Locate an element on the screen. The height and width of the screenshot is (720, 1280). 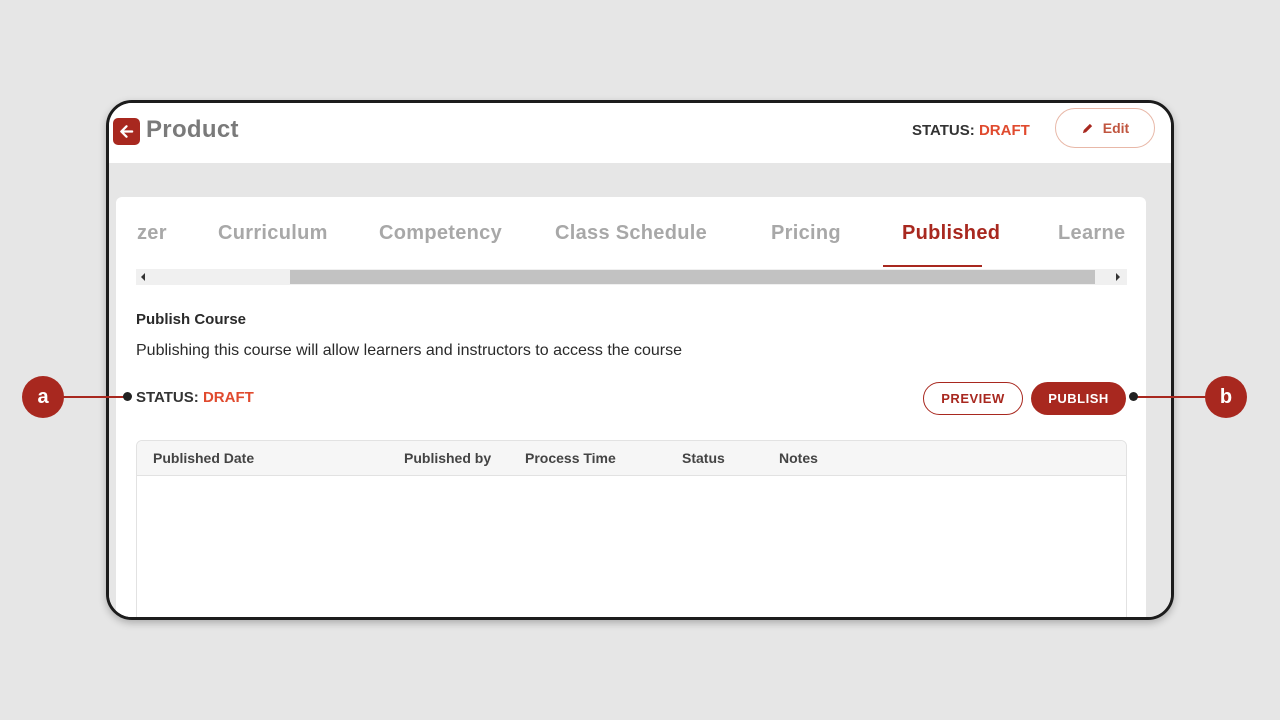
callout-b-dot is located at coordinates (1133, 396).